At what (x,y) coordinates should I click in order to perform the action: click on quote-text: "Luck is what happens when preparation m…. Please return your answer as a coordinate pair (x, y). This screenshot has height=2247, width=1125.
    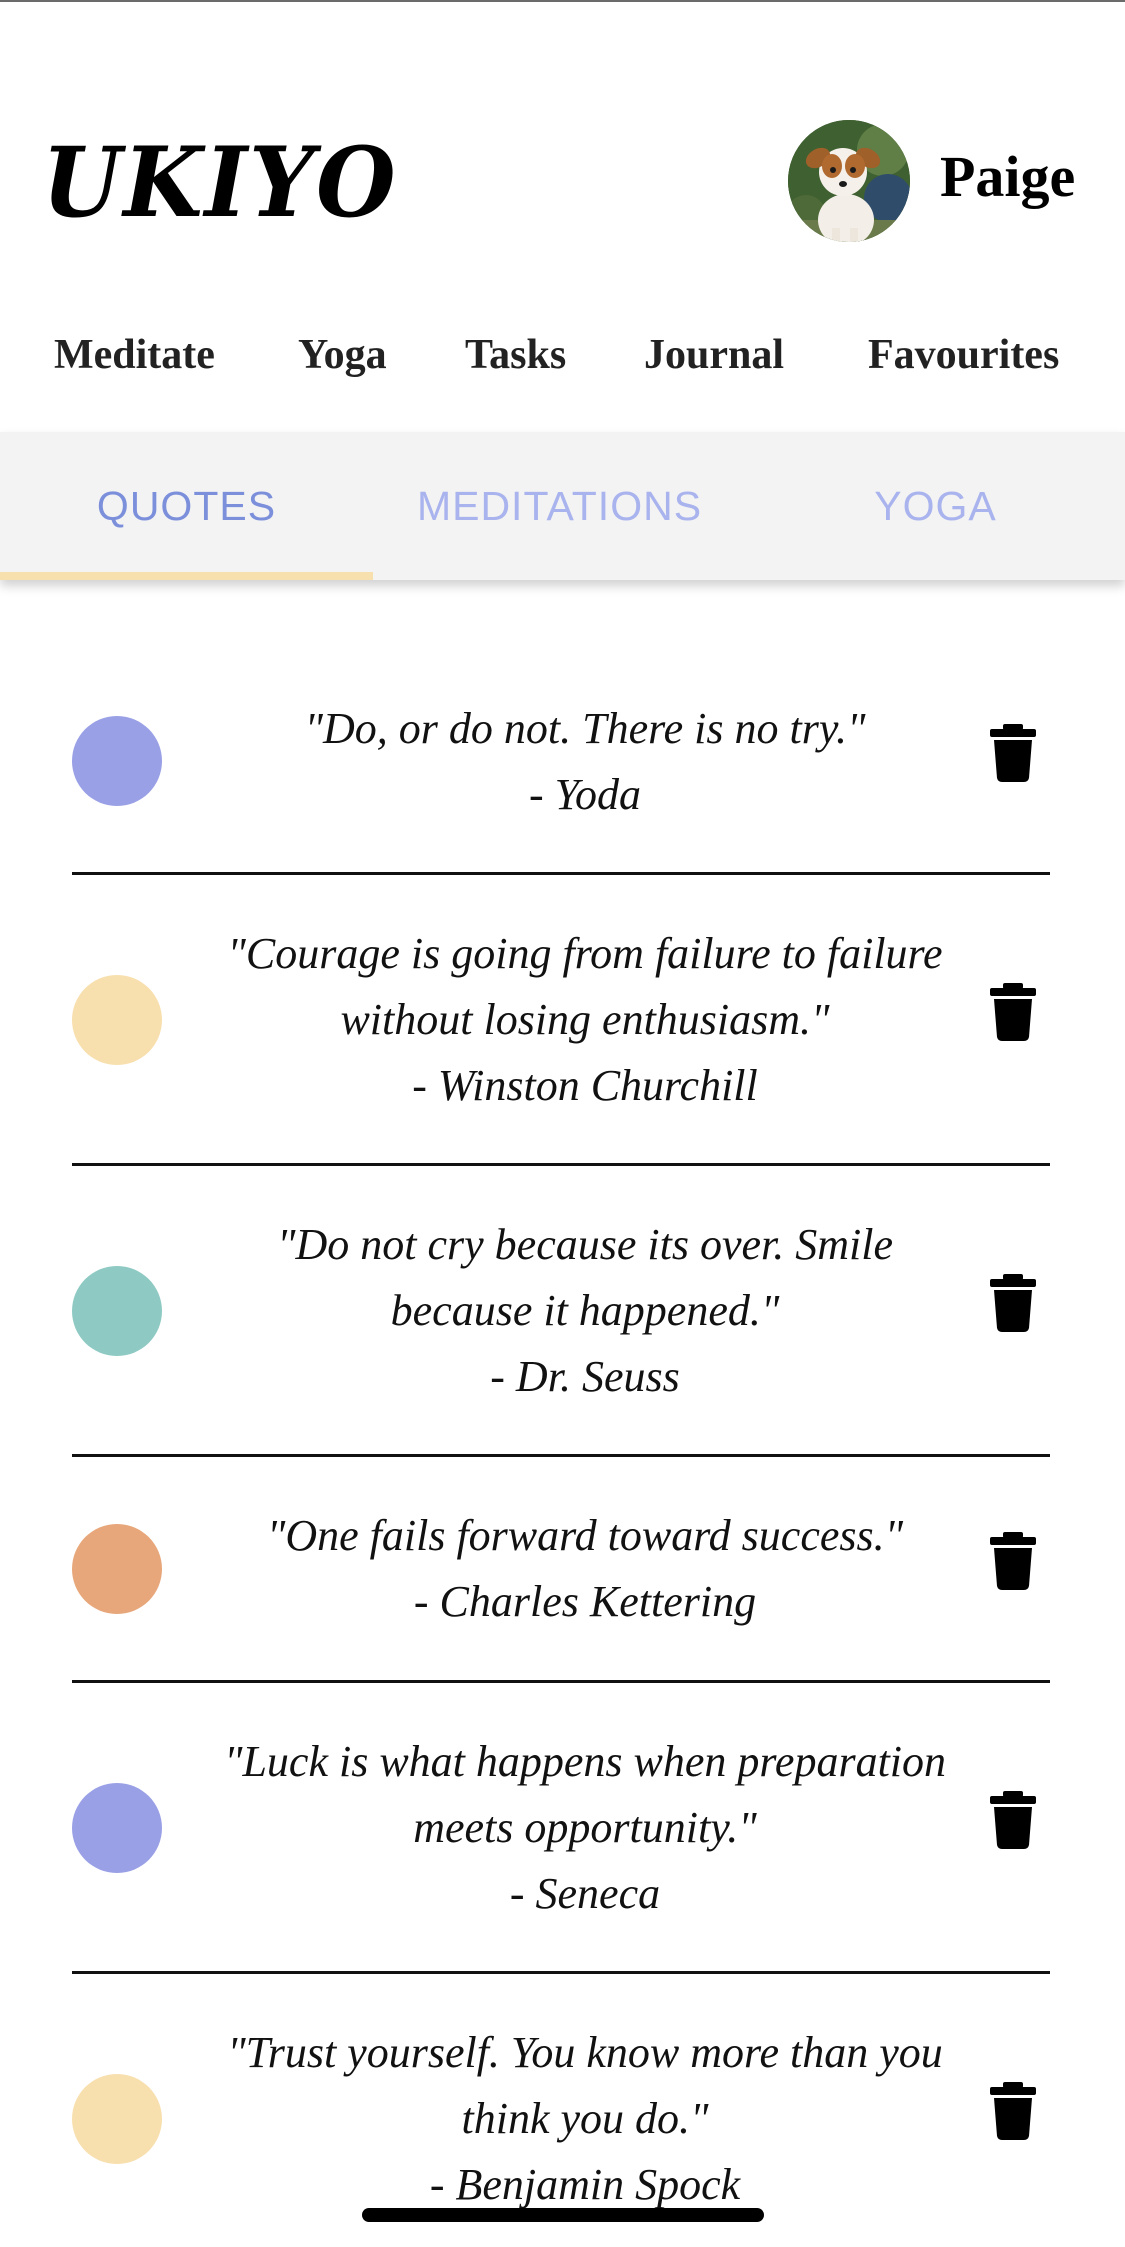
    Looking at the image, I should click on (585, 1828).